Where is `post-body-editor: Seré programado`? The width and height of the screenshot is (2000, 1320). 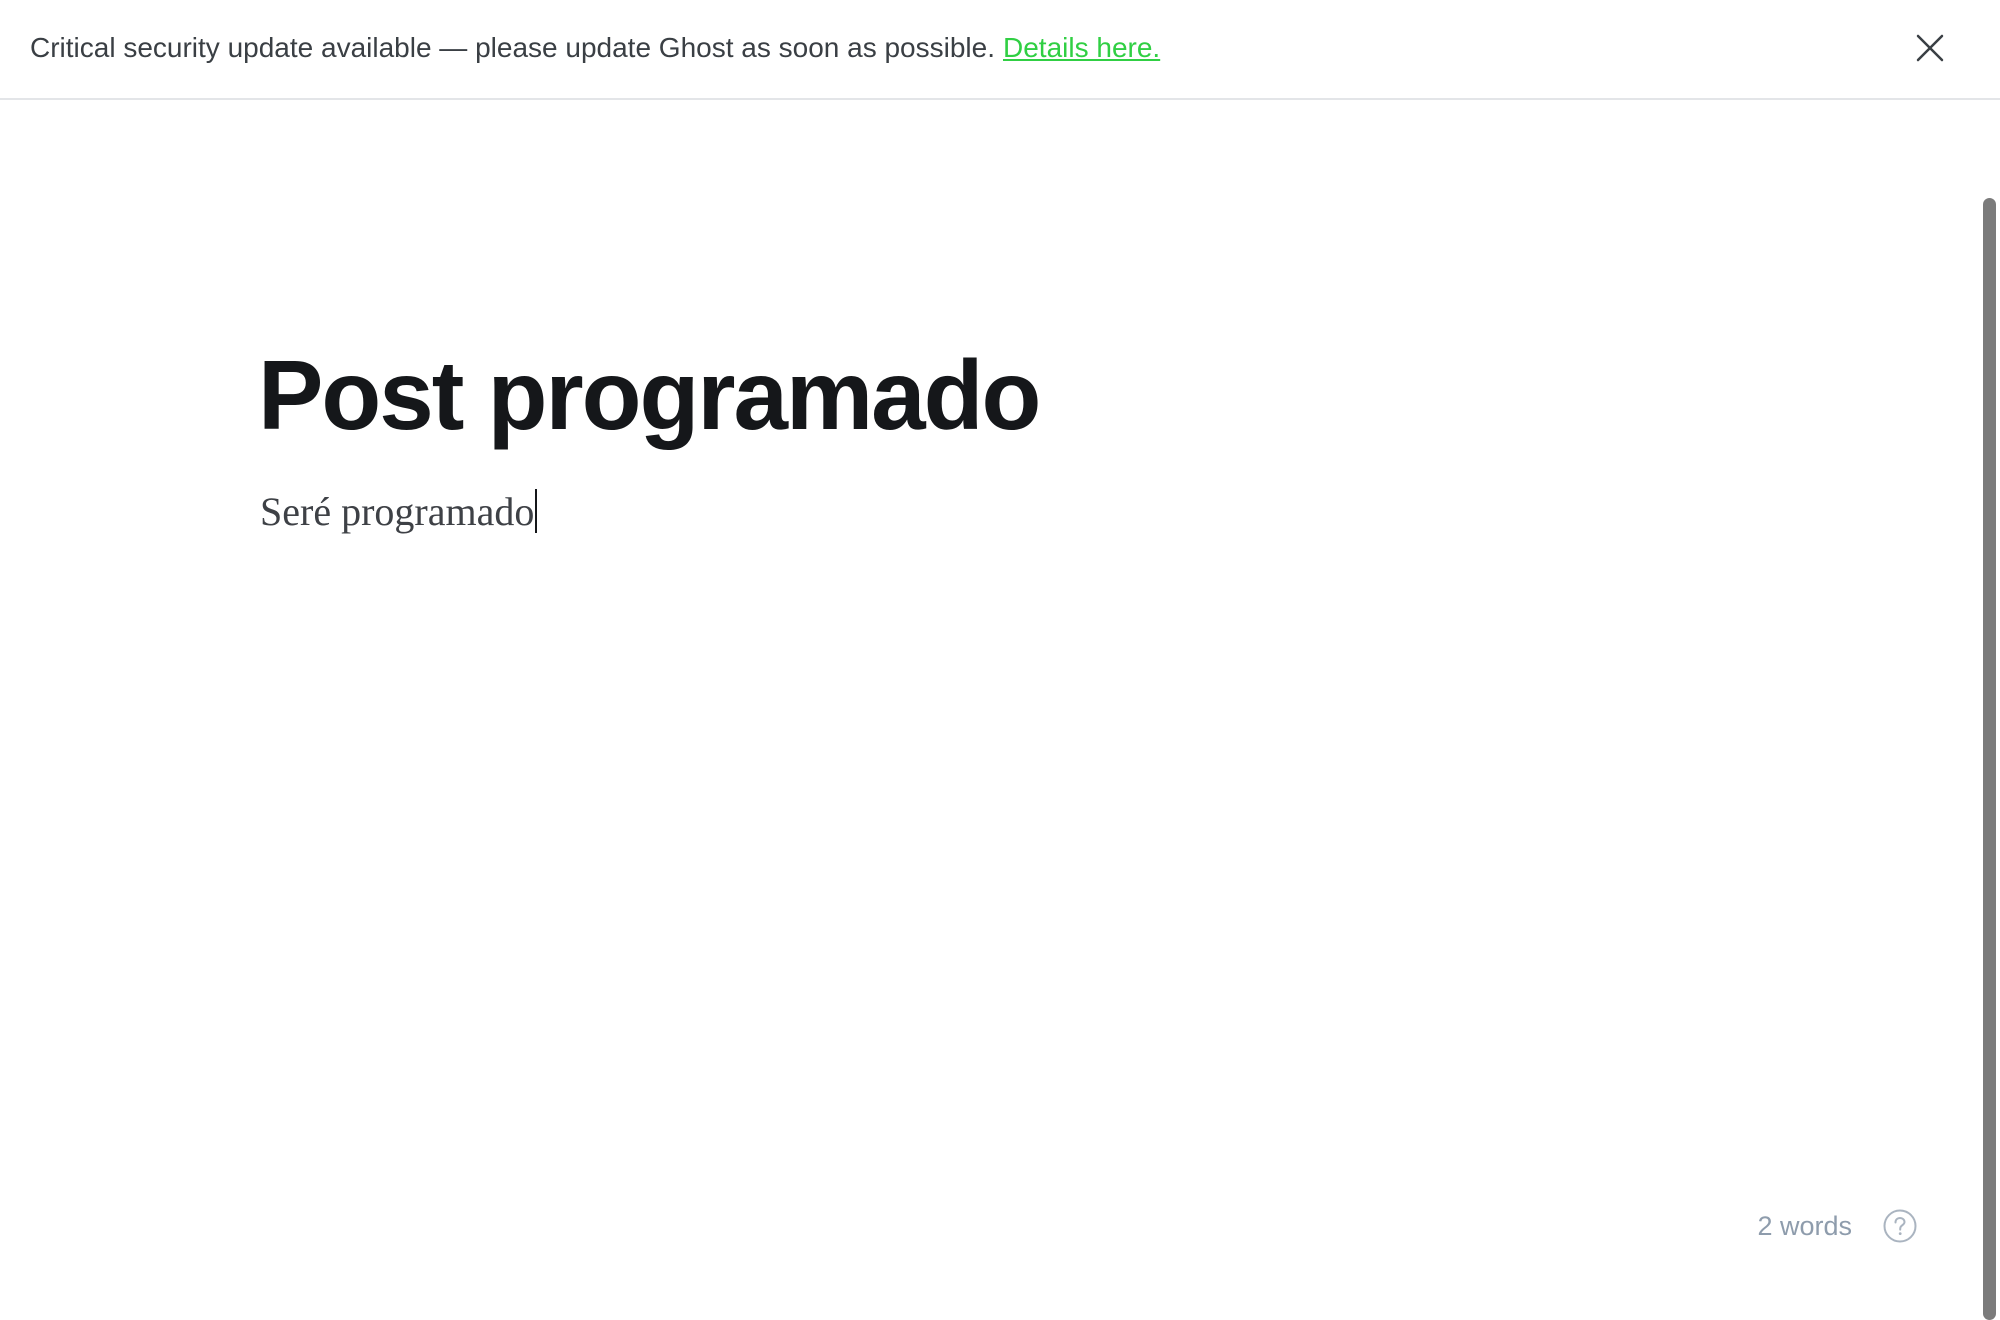 post-body-editor: Seré programado is located at coordinates (399, 512).